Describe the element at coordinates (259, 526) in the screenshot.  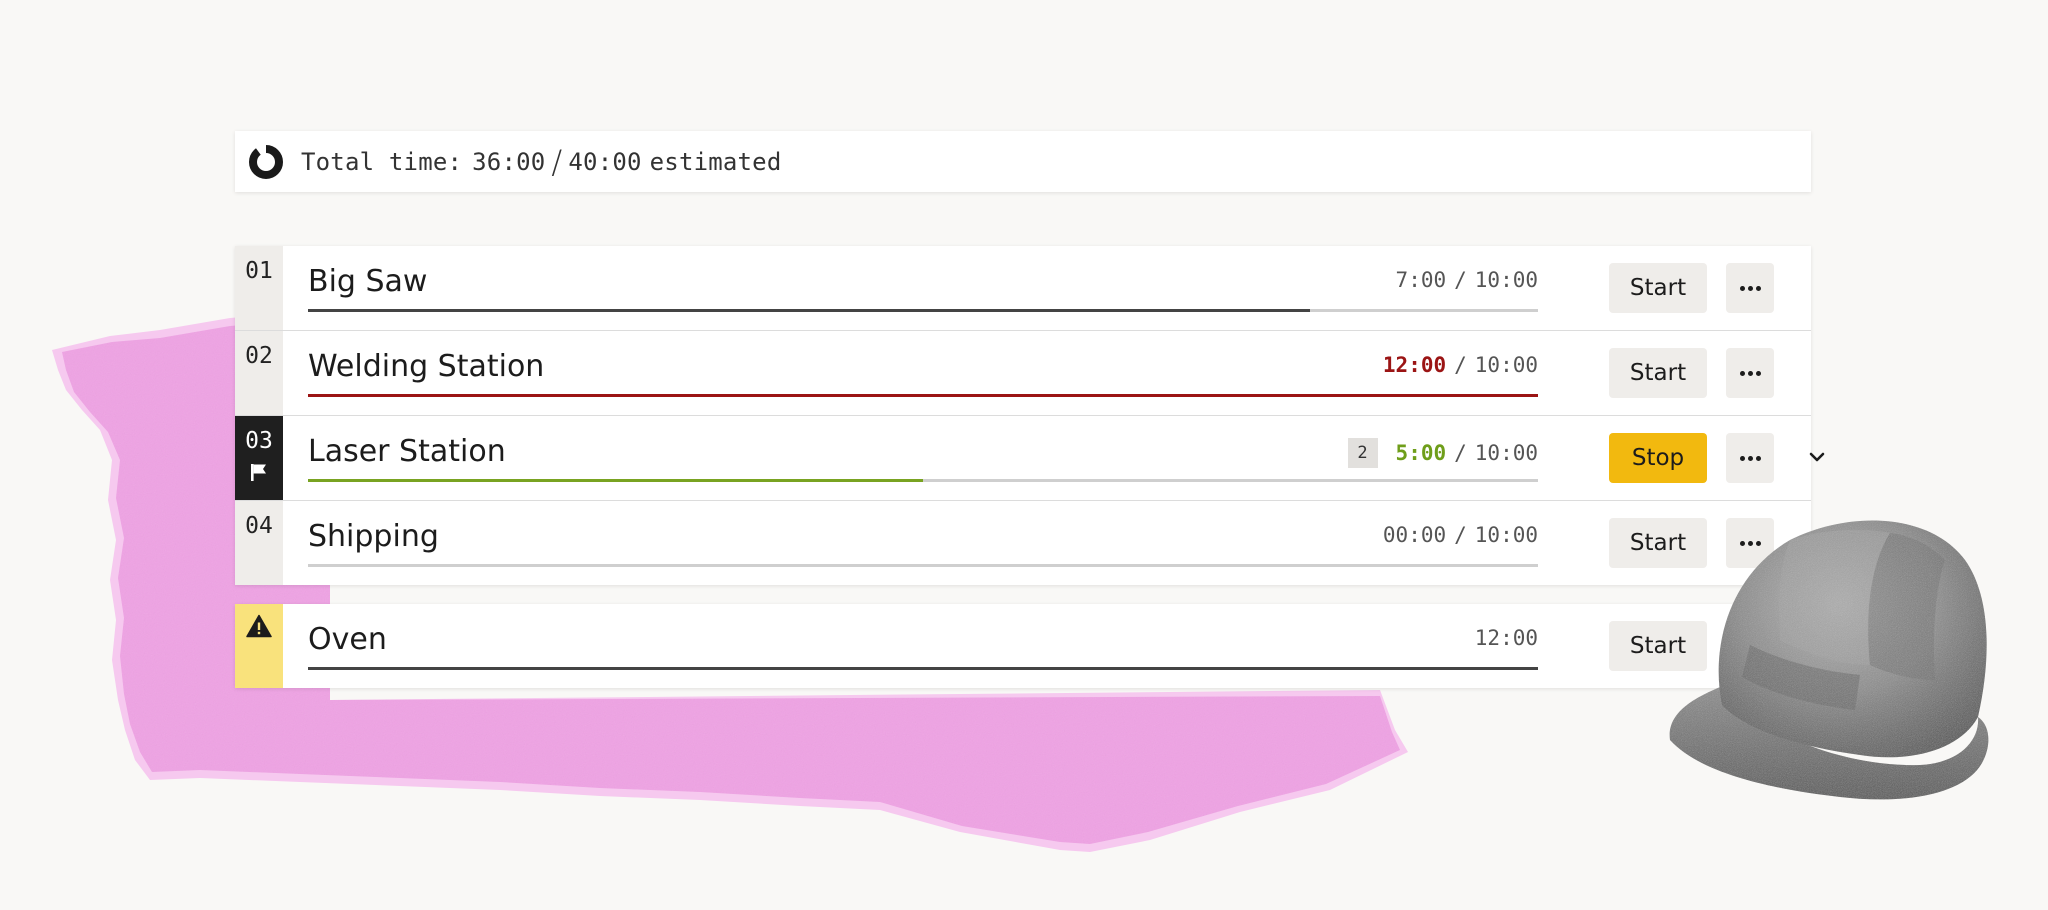
I see `task-number: 04` at that location.